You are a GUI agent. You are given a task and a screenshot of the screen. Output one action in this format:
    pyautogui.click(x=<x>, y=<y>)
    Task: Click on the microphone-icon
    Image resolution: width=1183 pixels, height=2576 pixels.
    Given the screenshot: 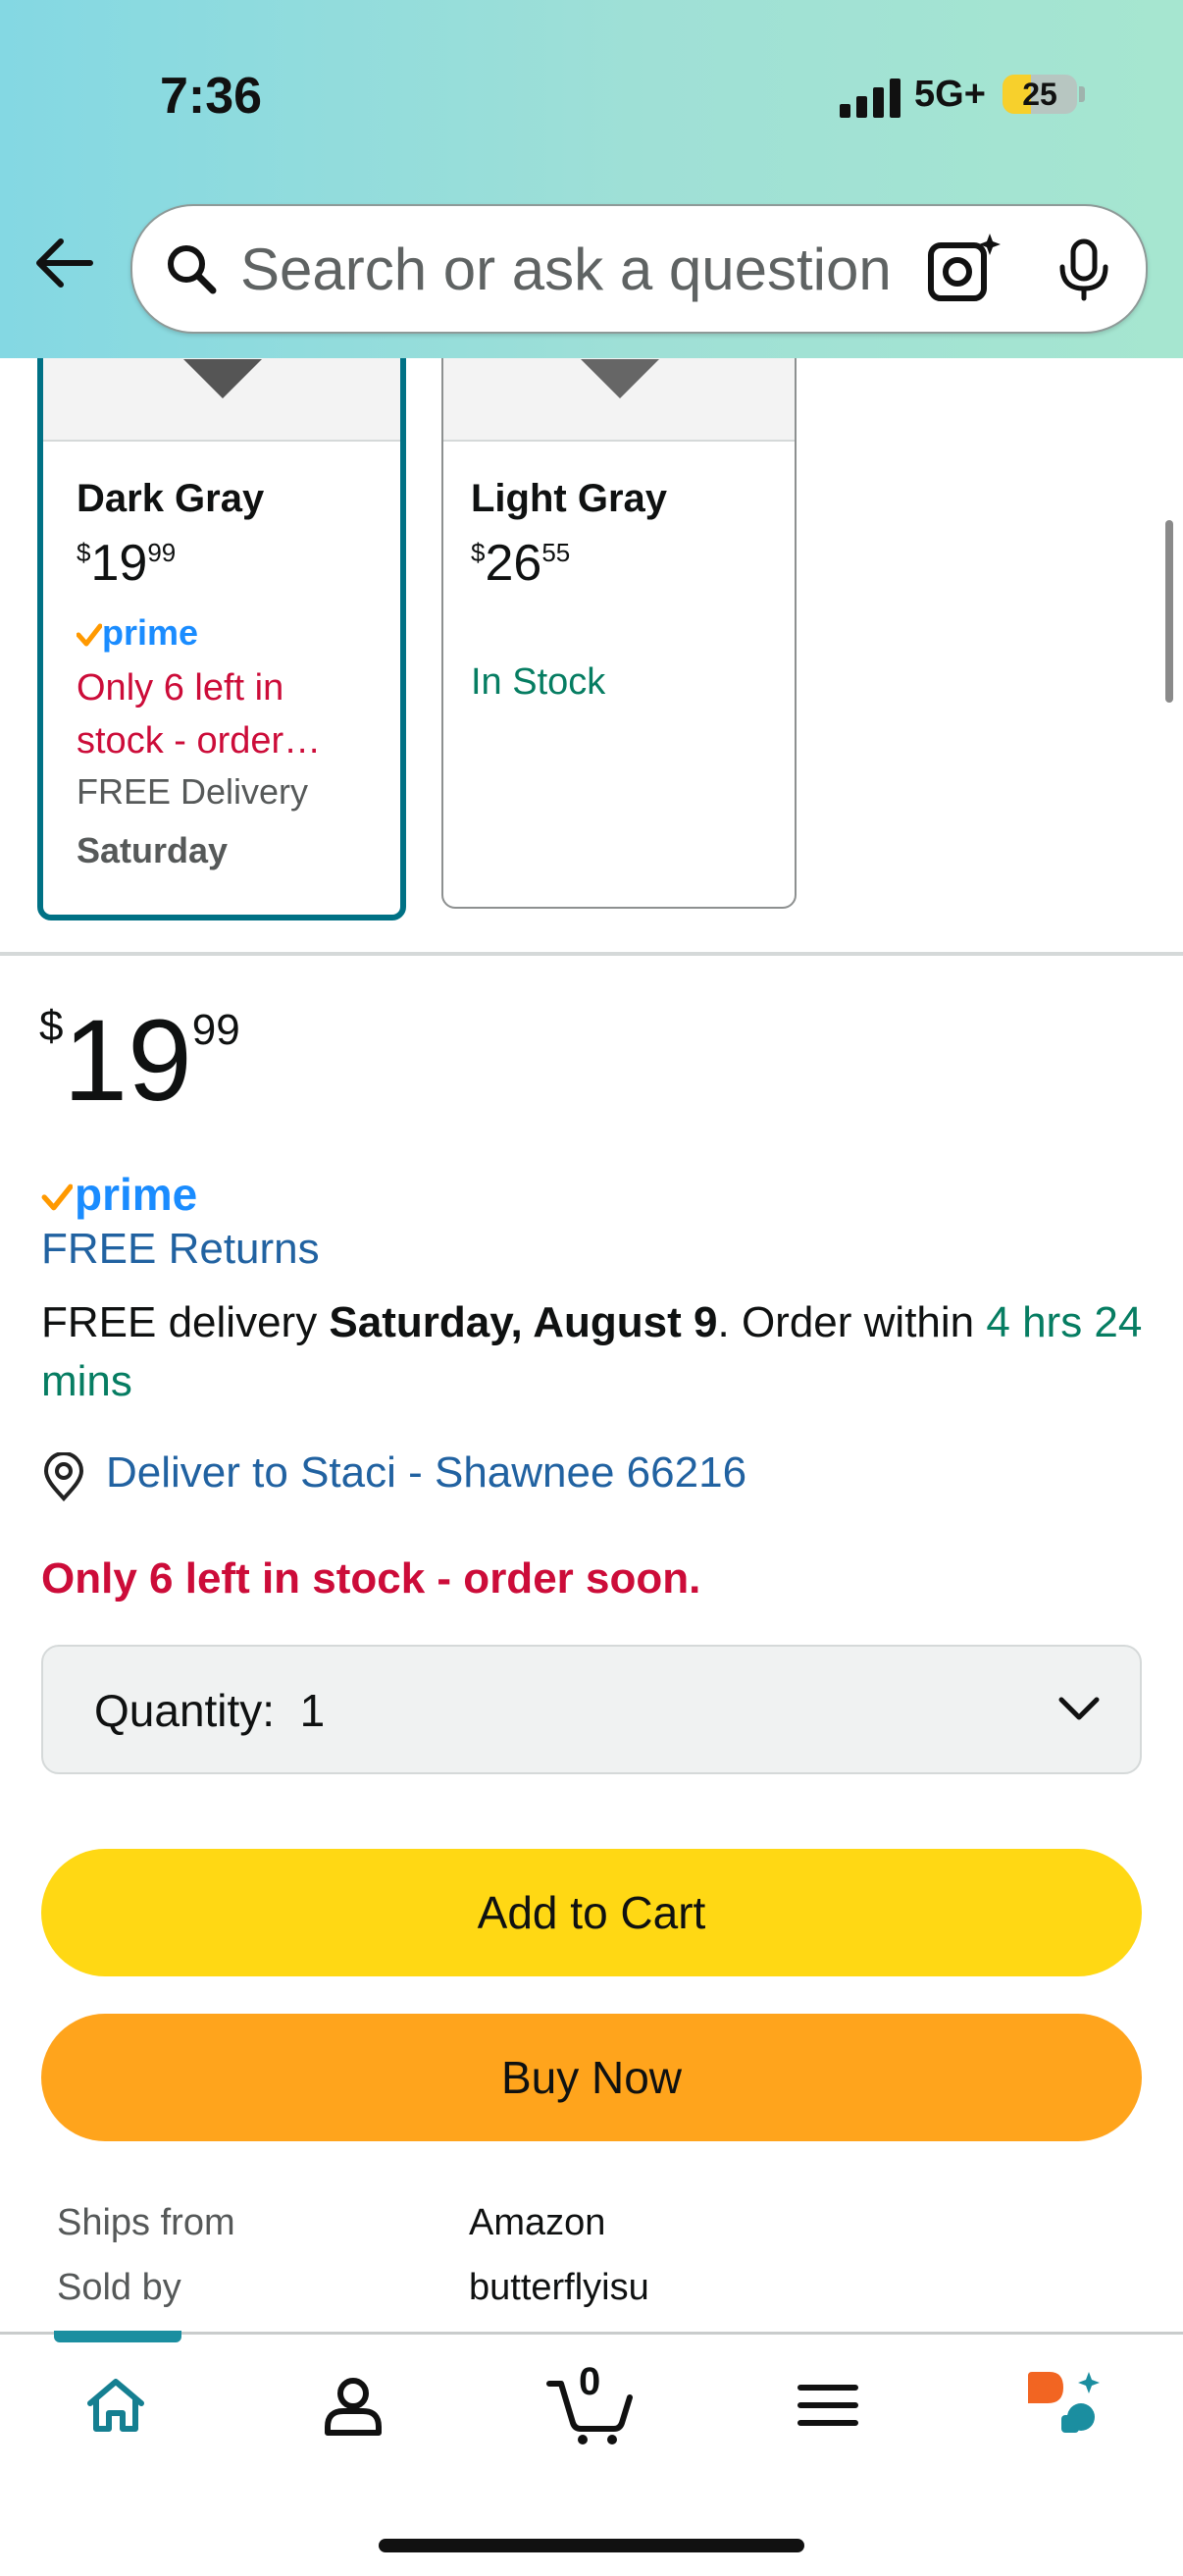 What is the action you would take?
    pyautogui.click(x=1083, y=269)
    